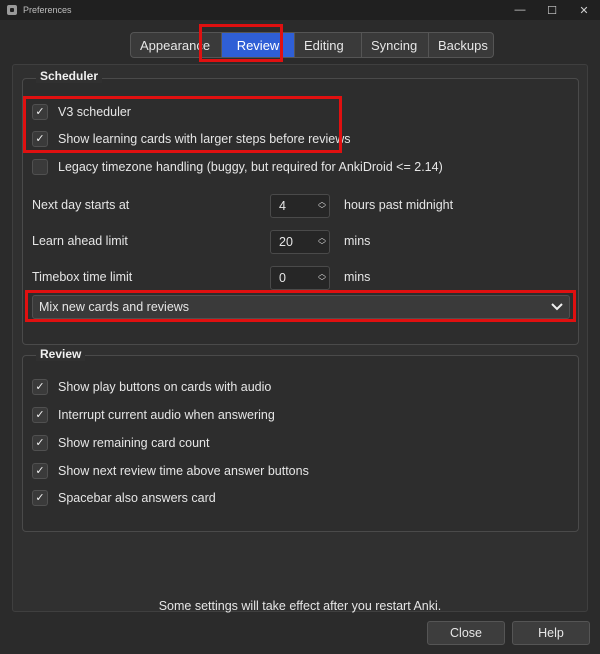 The image size is (600, 654). Describe the element at coordinates (82, 277) in the screenshot. I see `timebox-label: Timebox time limit` at that location.